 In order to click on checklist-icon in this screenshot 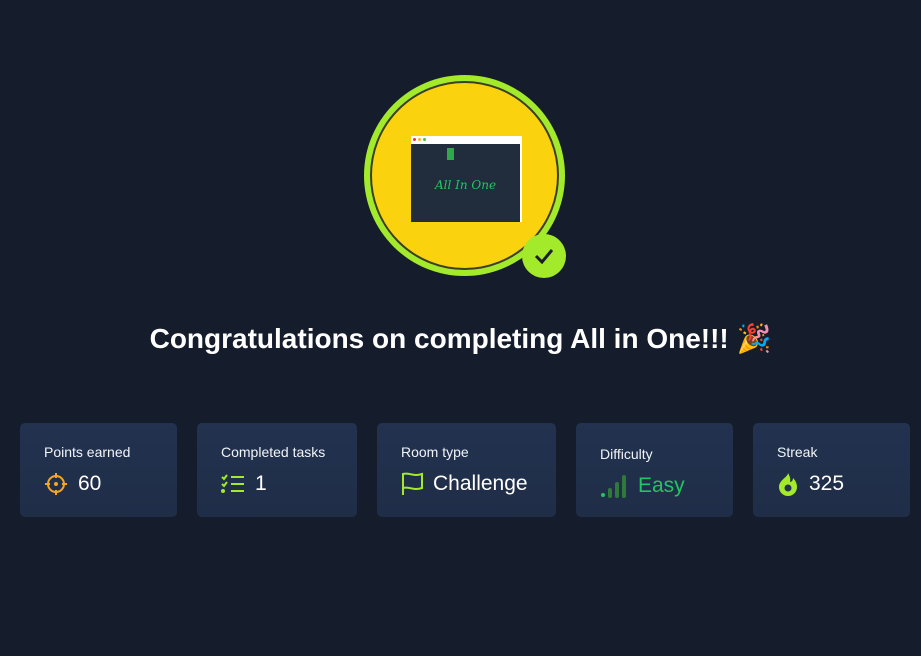, I will do `click(232, 483)`.